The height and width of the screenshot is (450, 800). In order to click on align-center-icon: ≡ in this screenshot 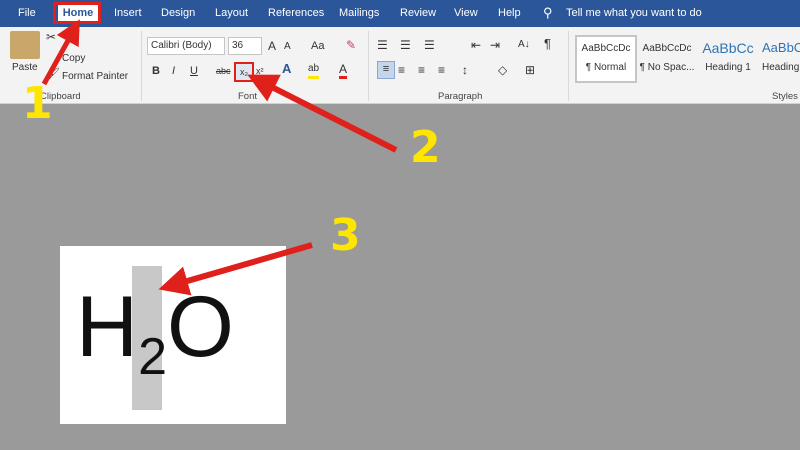, I will do `click(401, 70)`.